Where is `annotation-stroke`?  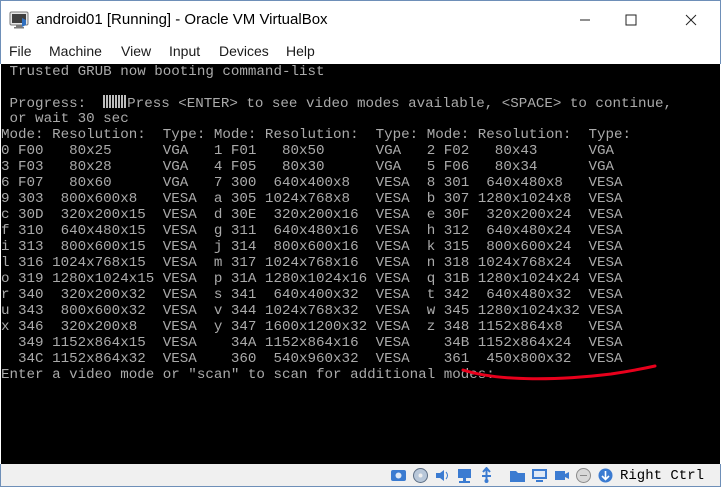
annotation-stroke is located at coordinates (559, 372).